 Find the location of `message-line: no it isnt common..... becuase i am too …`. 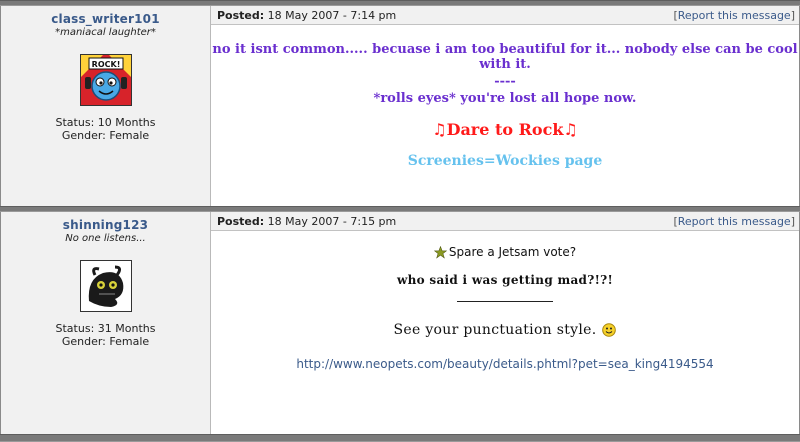

message-line: no it isnt common..... becuase i am too … is located at coordinates (505, 57).